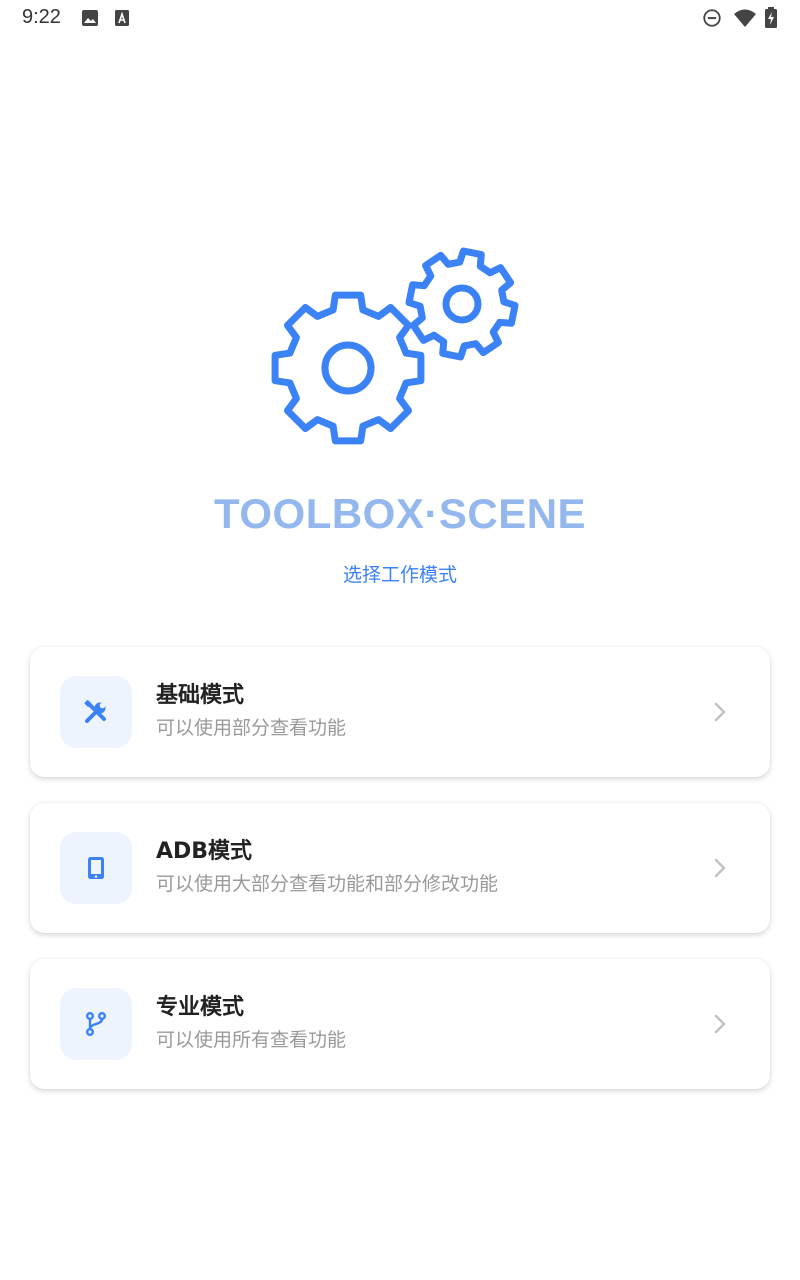 The height and width of the screenshot is (1280, 800). Describe the element at coordinates (96, 868) in the screenshot. I see `tablet-icon` at that location.